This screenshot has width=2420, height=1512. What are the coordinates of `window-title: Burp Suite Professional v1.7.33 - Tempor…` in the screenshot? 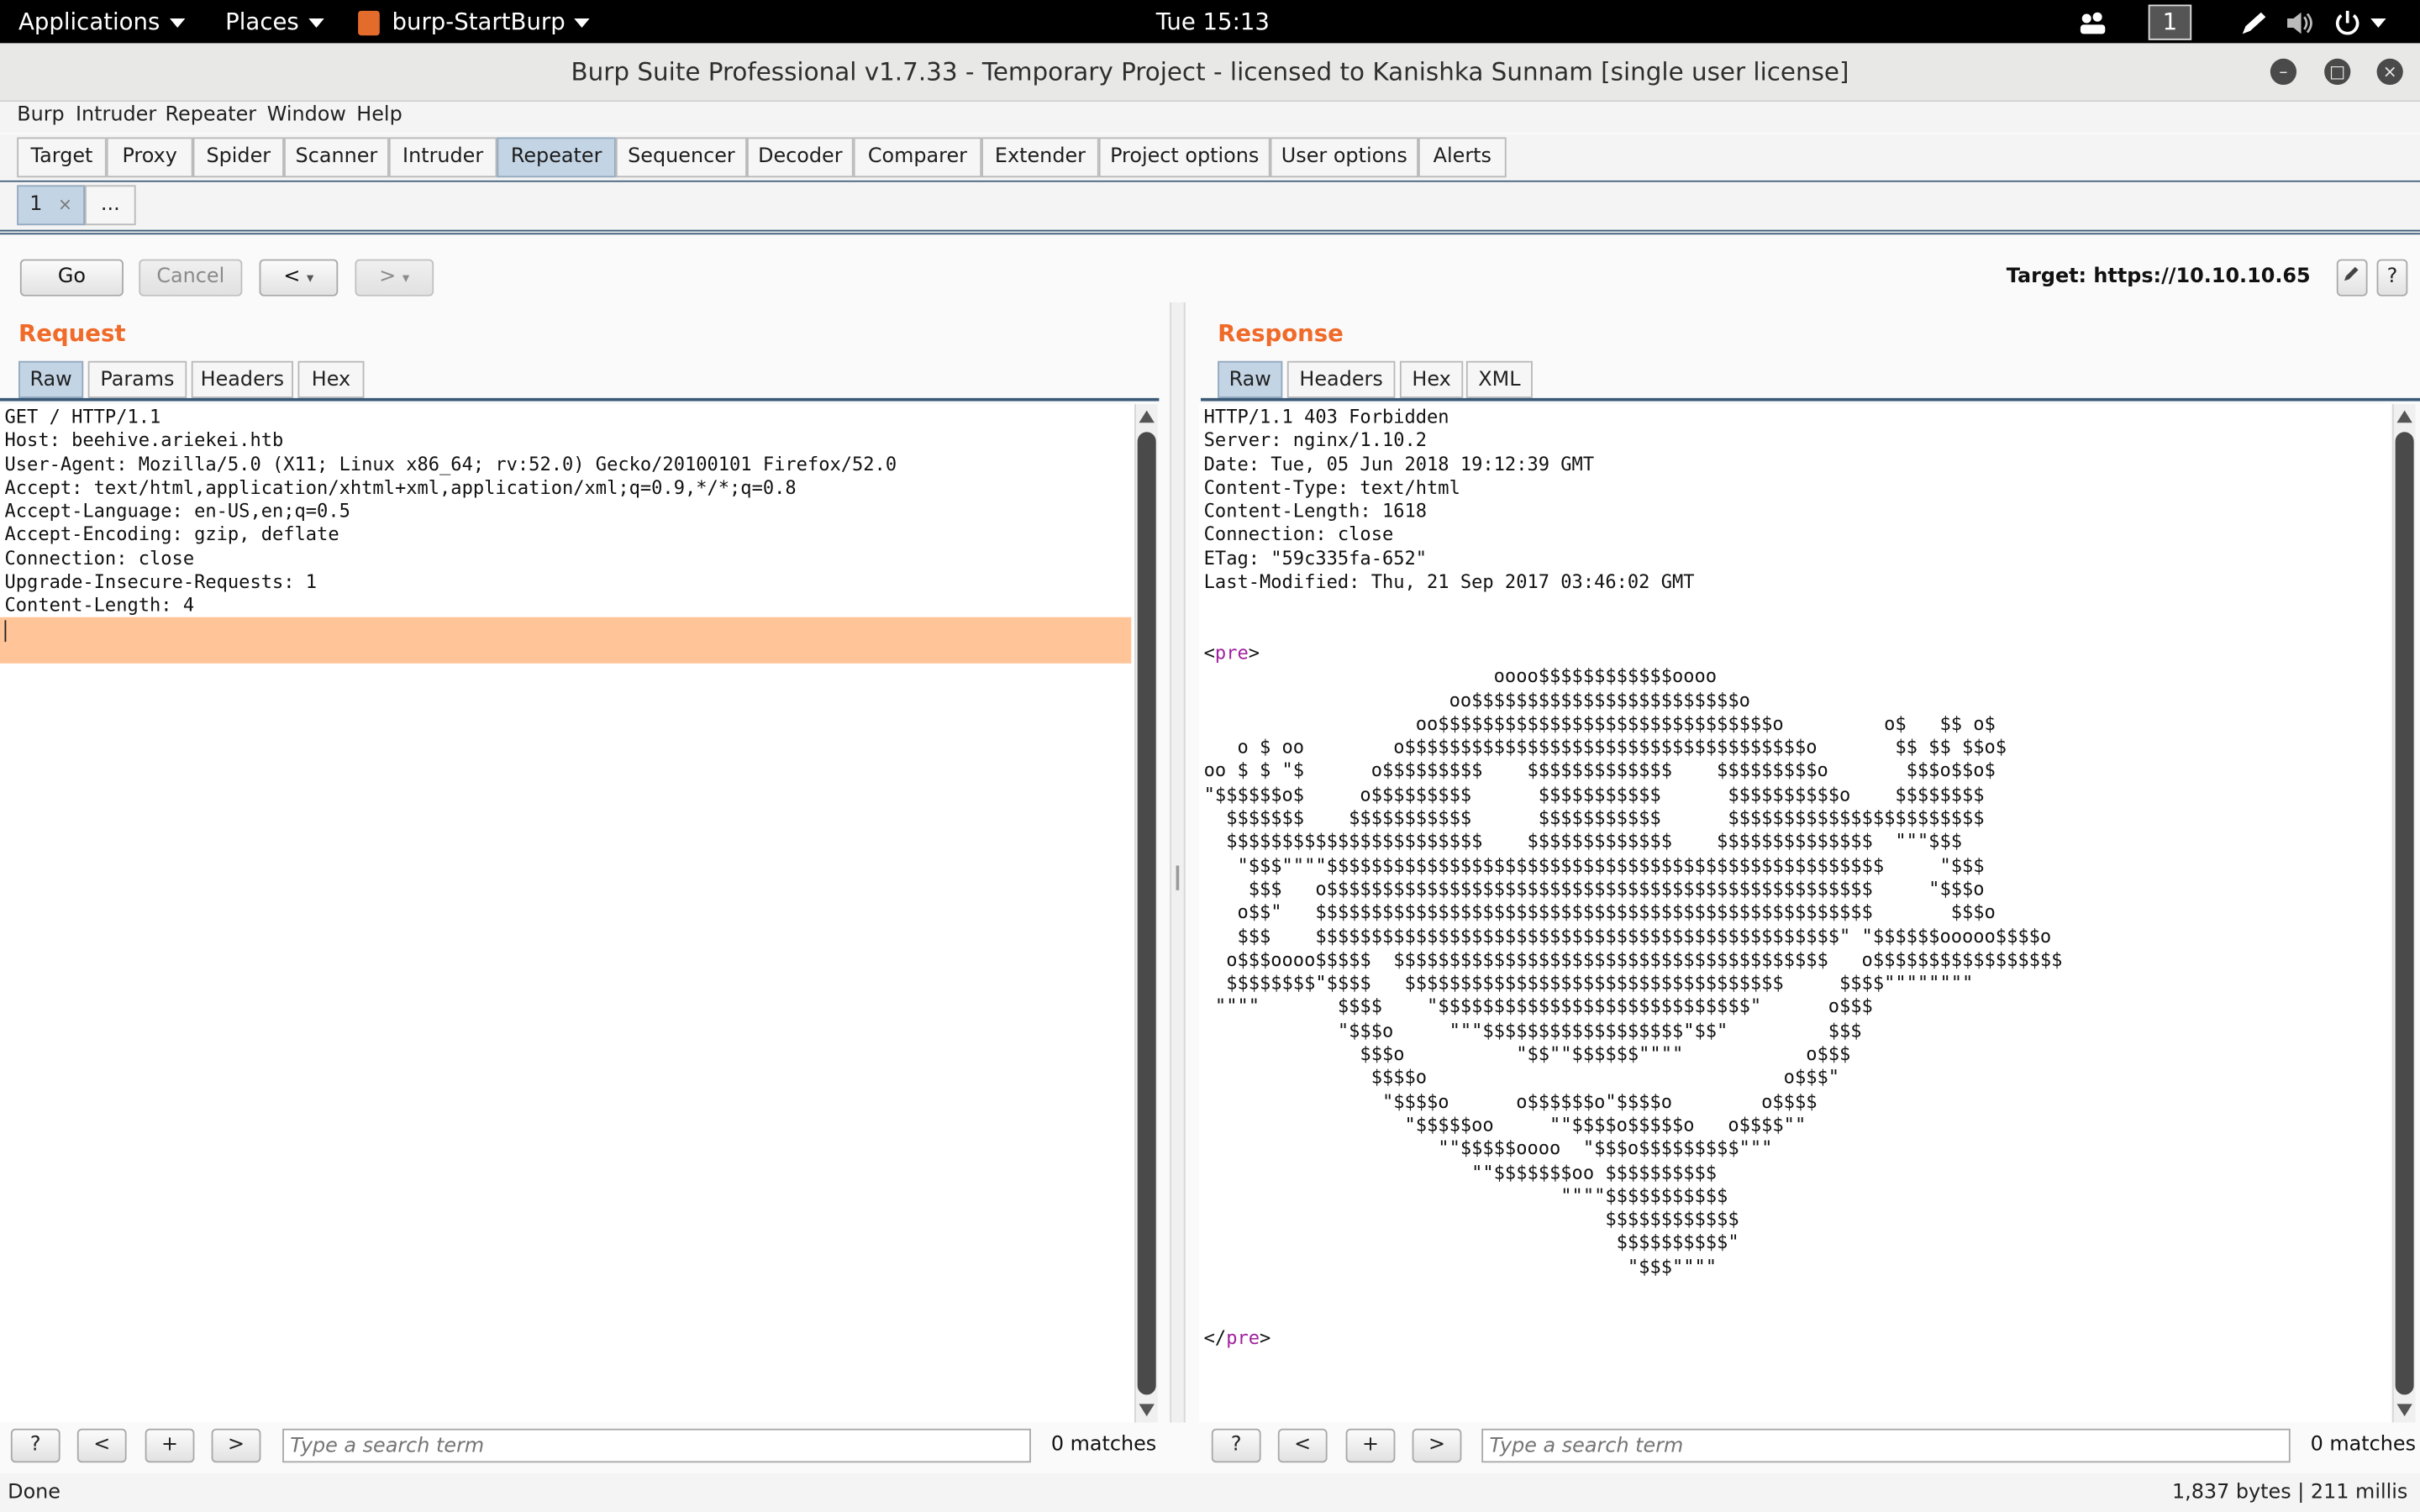 It's located at (1210, 71).